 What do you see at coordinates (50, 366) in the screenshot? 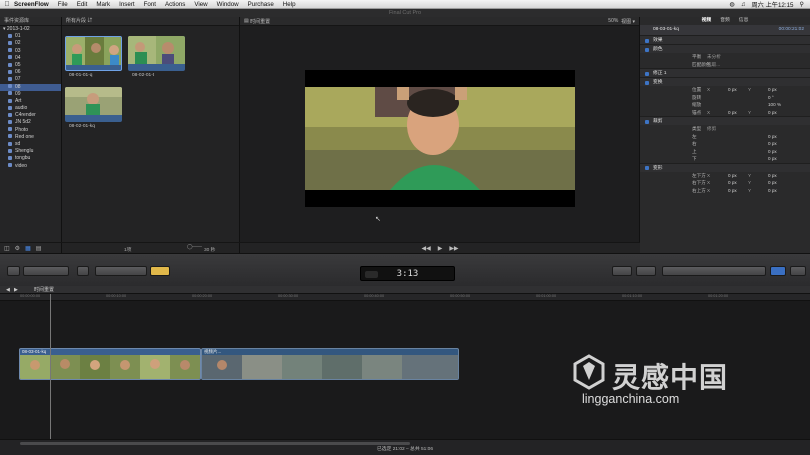
I see `playhead` at bounding box center [50, 366].